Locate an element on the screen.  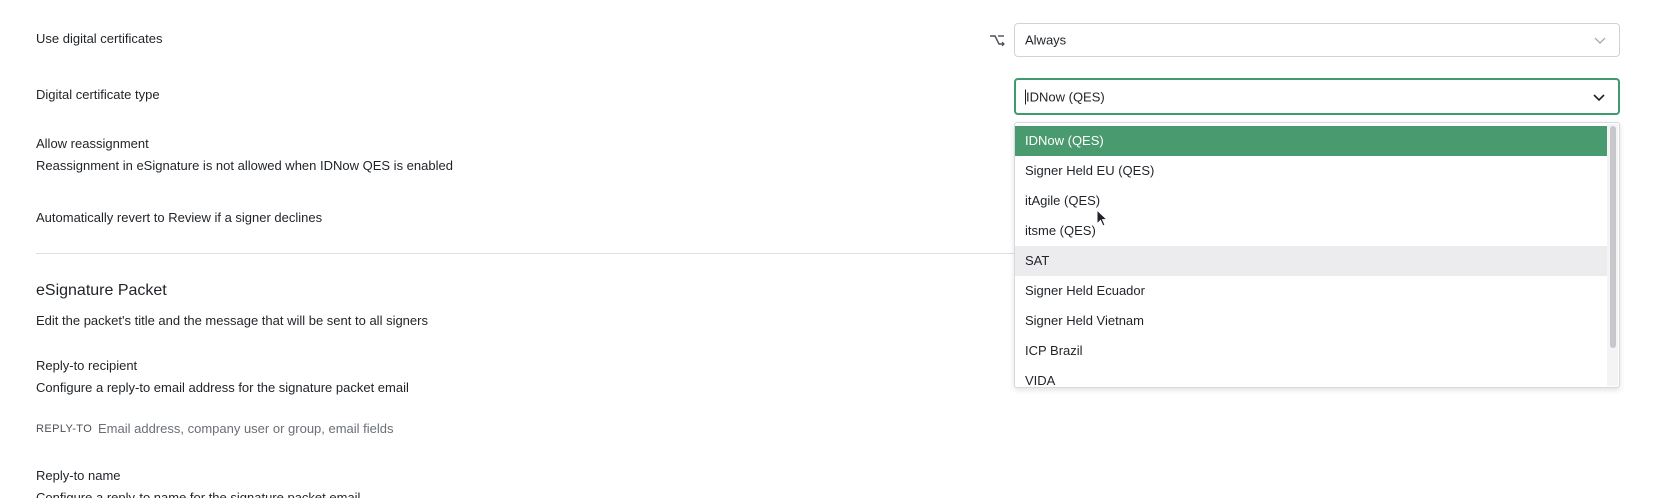
digital-certificate-type-select: IDNow (QES) is located at coordinates (1317, 96).